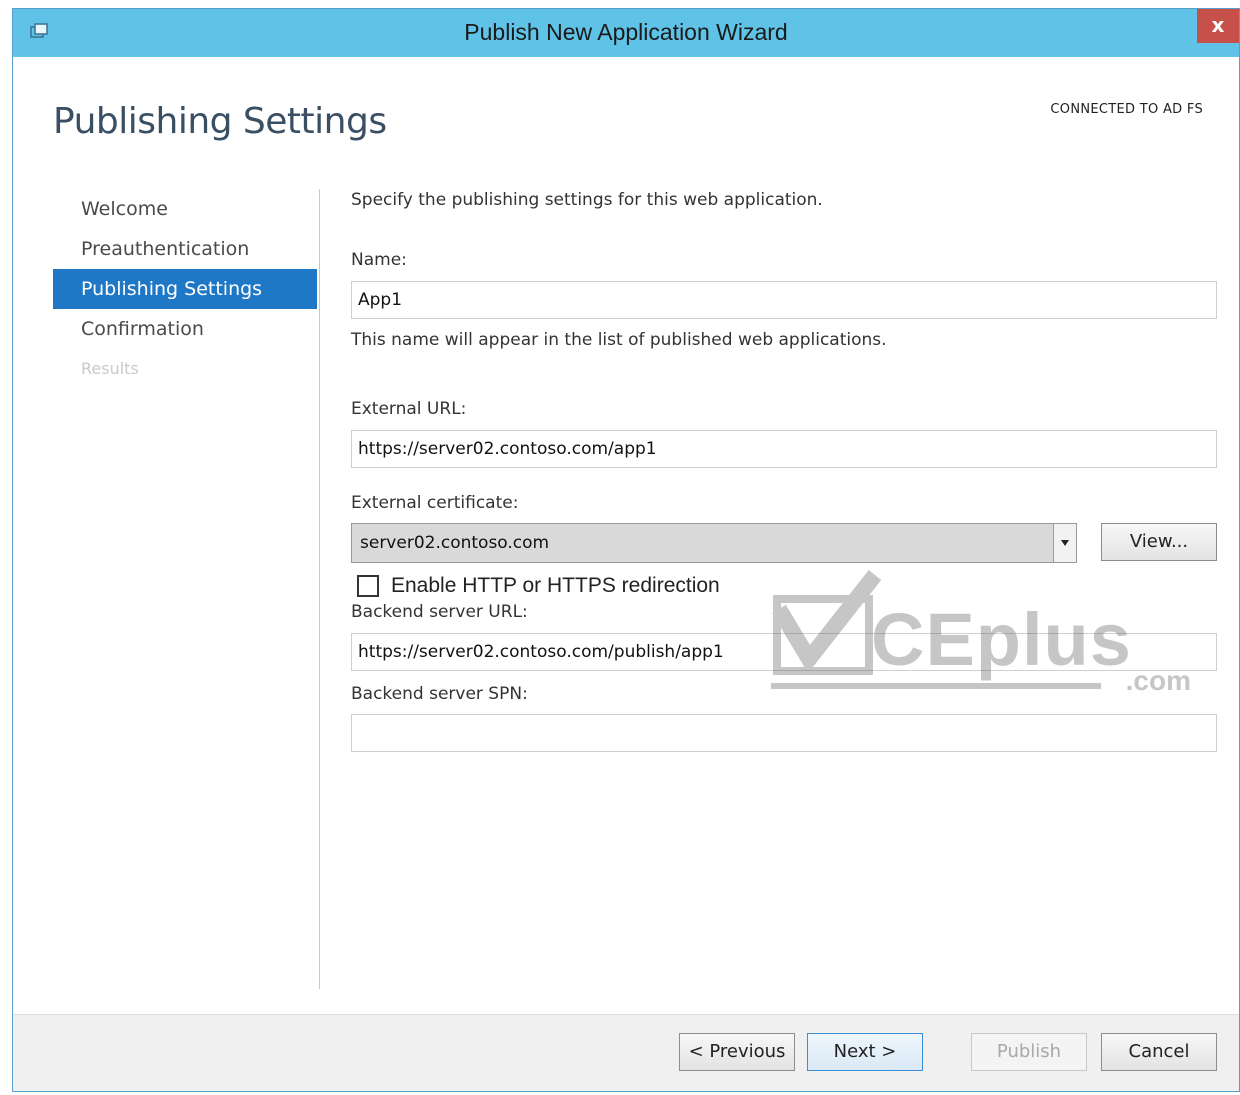  What do you see at coordinates (435, 503) in the screenshot?
I see `certificate-label: External certificate:` at bounding box center [435, 503].